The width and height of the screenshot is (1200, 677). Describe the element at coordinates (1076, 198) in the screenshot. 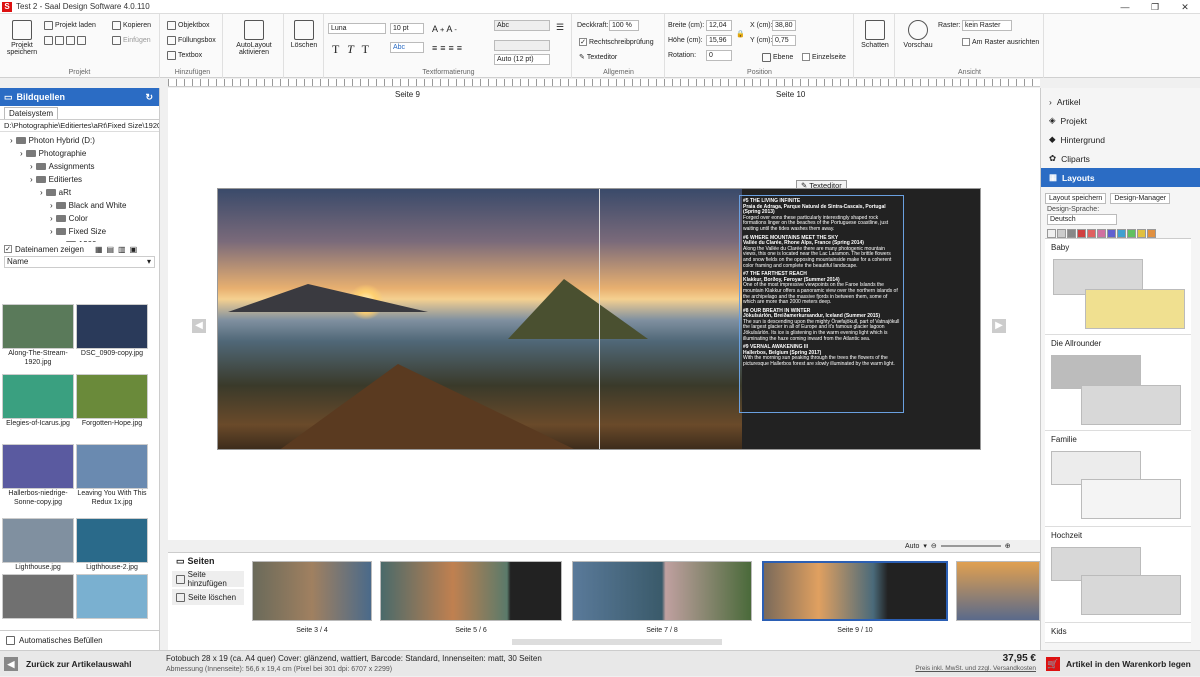

I see `save-layout-button: Layout speichern` at that location.